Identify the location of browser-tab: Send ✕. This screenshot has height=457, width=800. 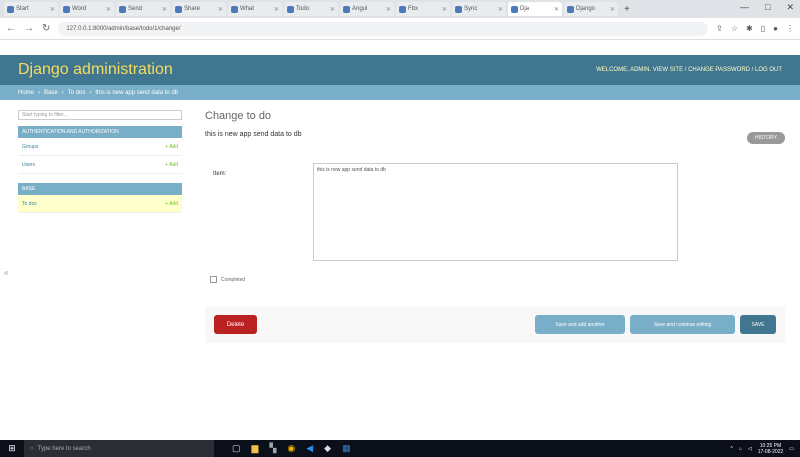
(143, 9).